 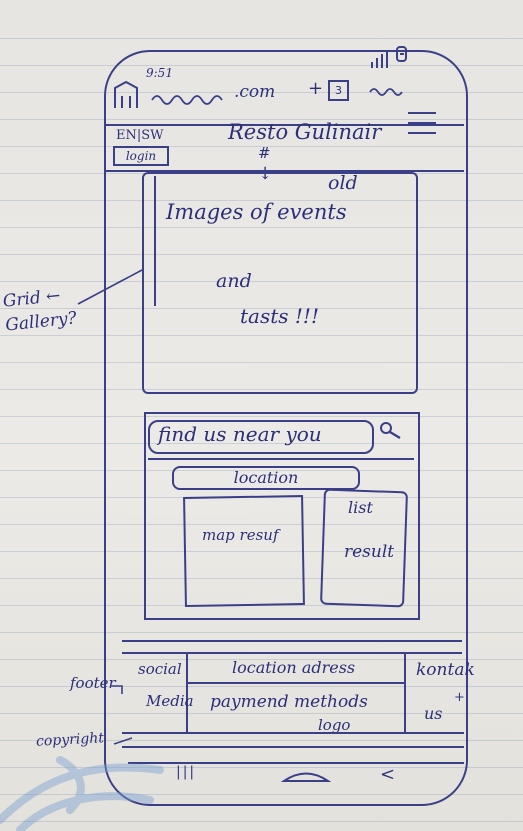 What do you see at coordinates (160, 669) in the screenshot?
I see `footer-social-label: social` at bounding box center [160, 669].